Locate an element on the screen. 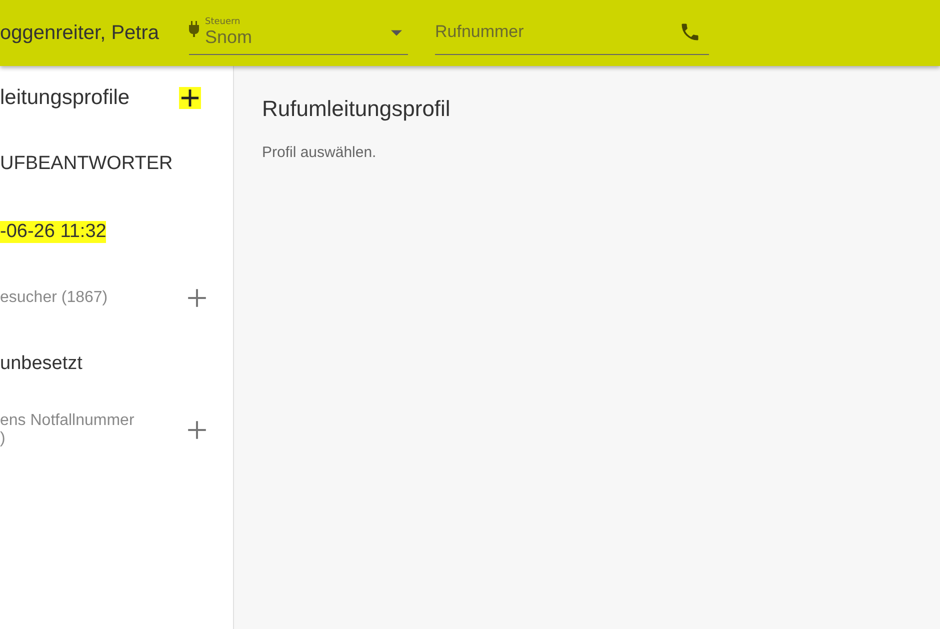  user-name: oggenreiter, Petra is located at coordinates (80, 33).